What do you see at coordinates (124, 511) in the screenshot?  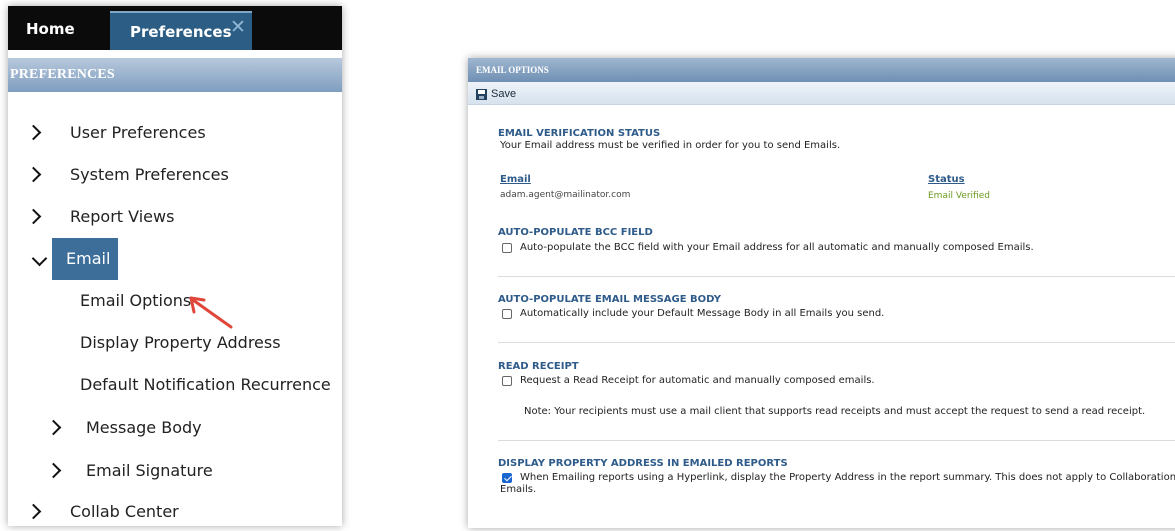 I see `nav-item-label: Collab Center` at bounding box center [124, 511].